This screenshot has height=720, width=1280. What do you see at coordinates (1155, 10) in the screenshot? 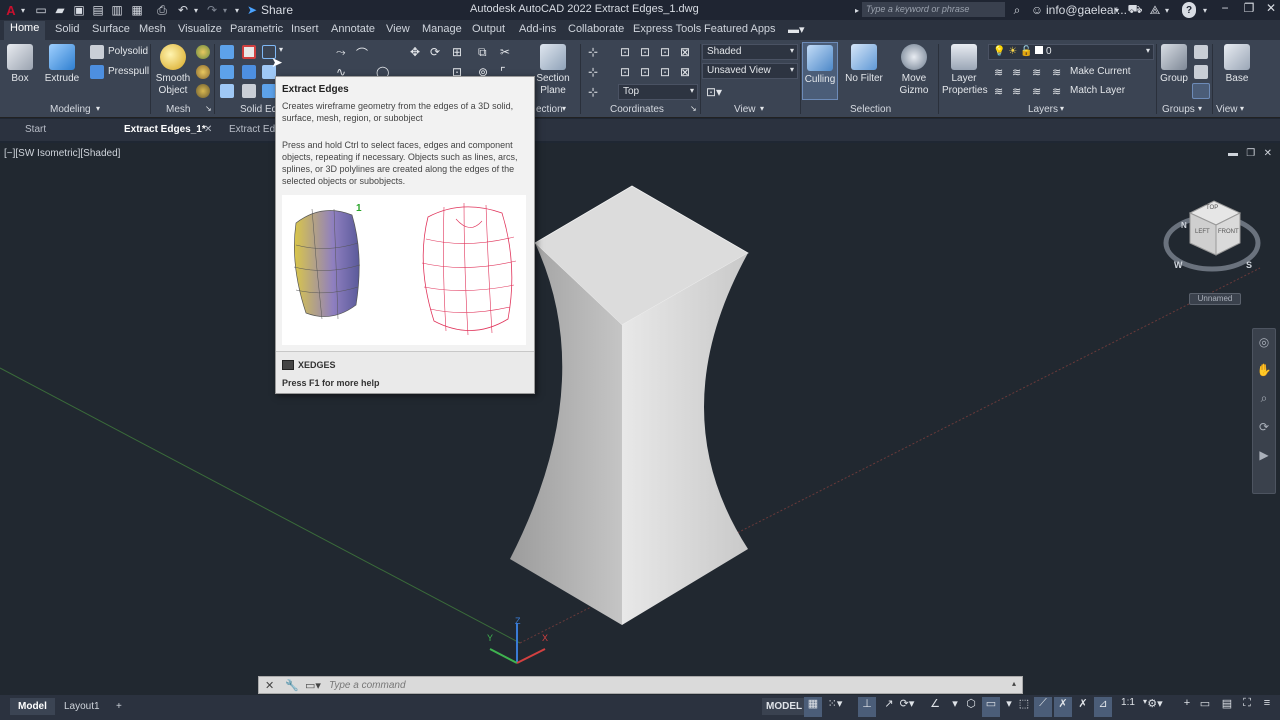
I see `app-store-icon: ⟁` at bounding box center [1155, 10].